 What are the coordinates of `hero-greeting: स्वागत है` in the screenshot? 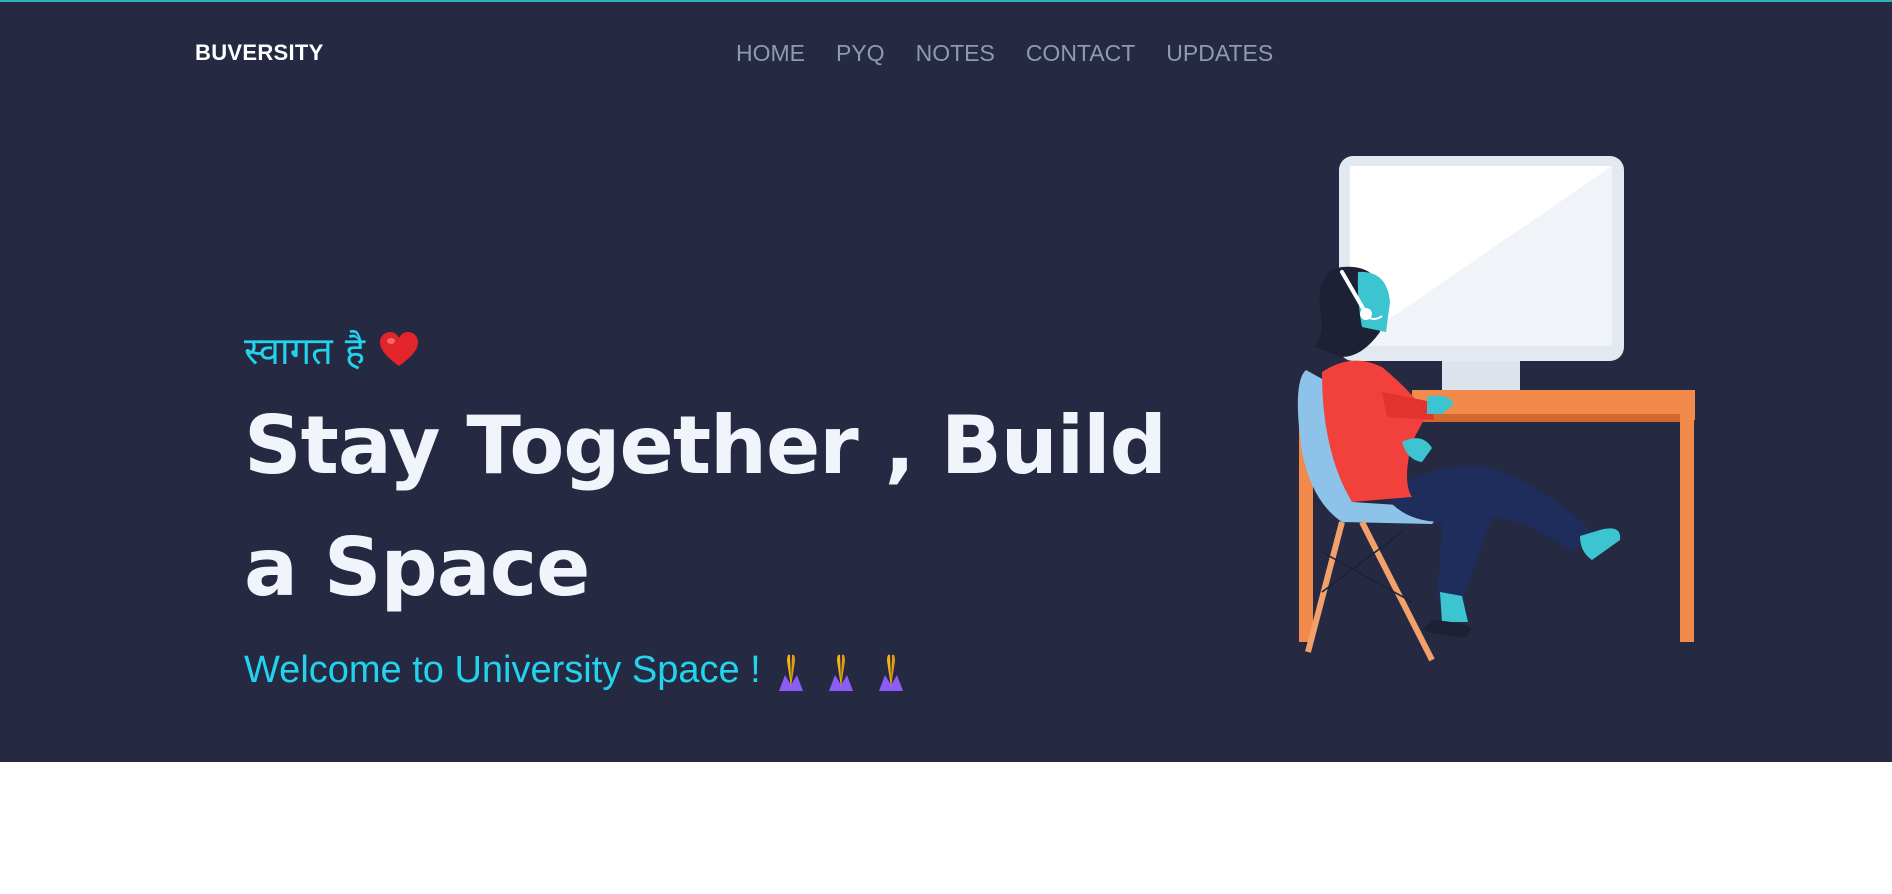 It's located at (331, 350).